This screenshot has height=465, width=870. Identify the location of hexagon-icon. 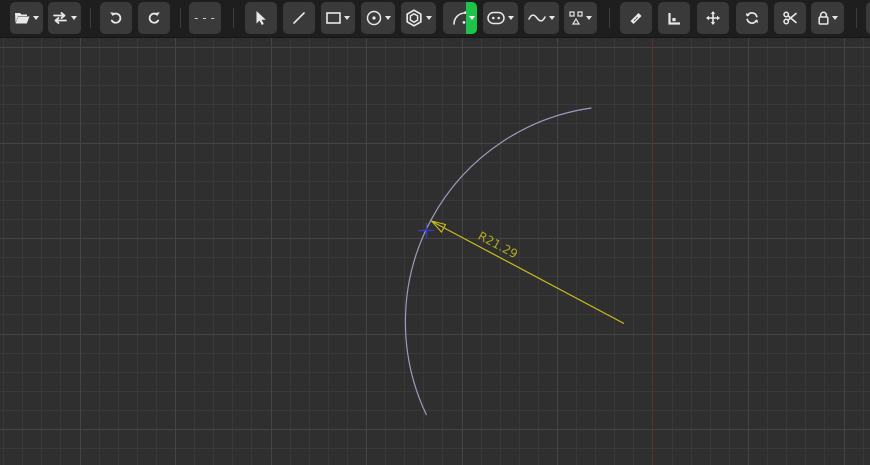
(414, 18).